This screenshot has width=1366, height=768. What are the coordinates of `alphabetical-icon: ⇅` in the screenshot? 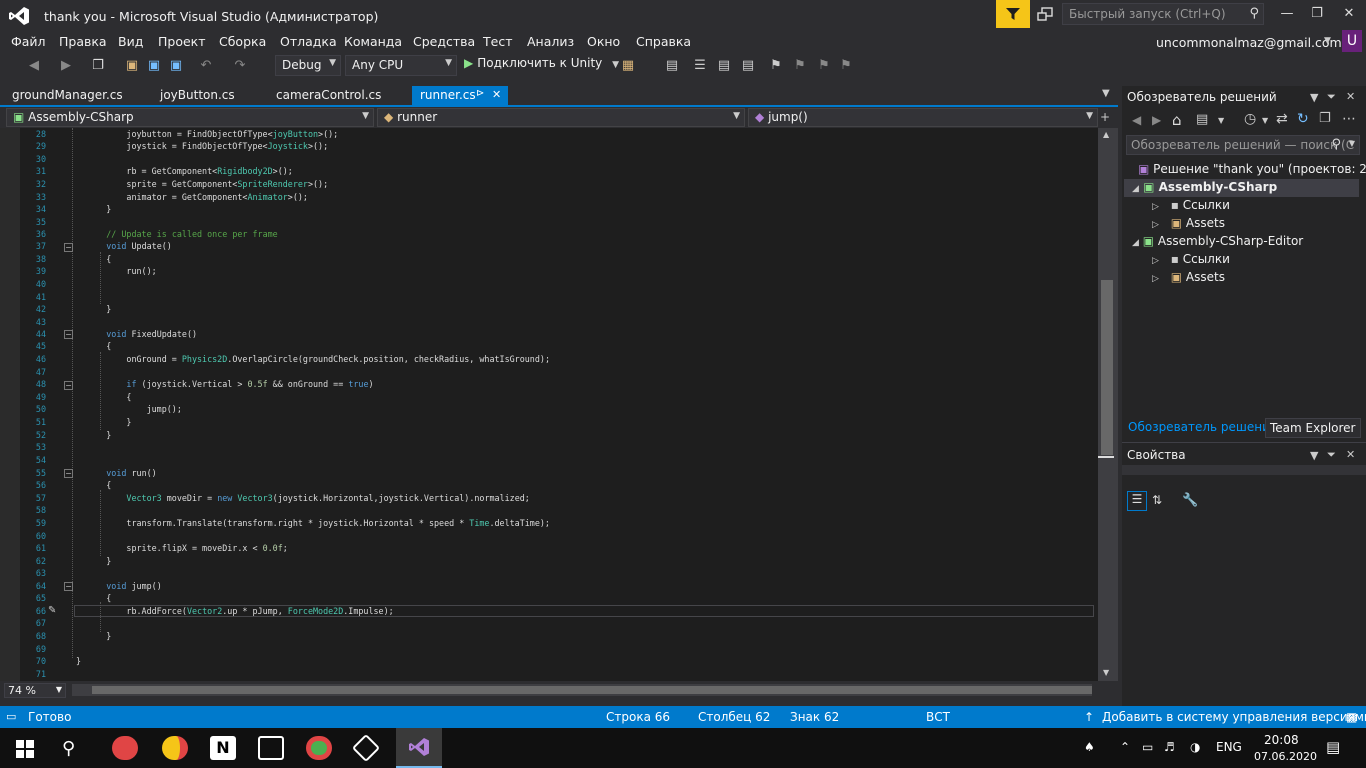 It's located at (1157, 500).